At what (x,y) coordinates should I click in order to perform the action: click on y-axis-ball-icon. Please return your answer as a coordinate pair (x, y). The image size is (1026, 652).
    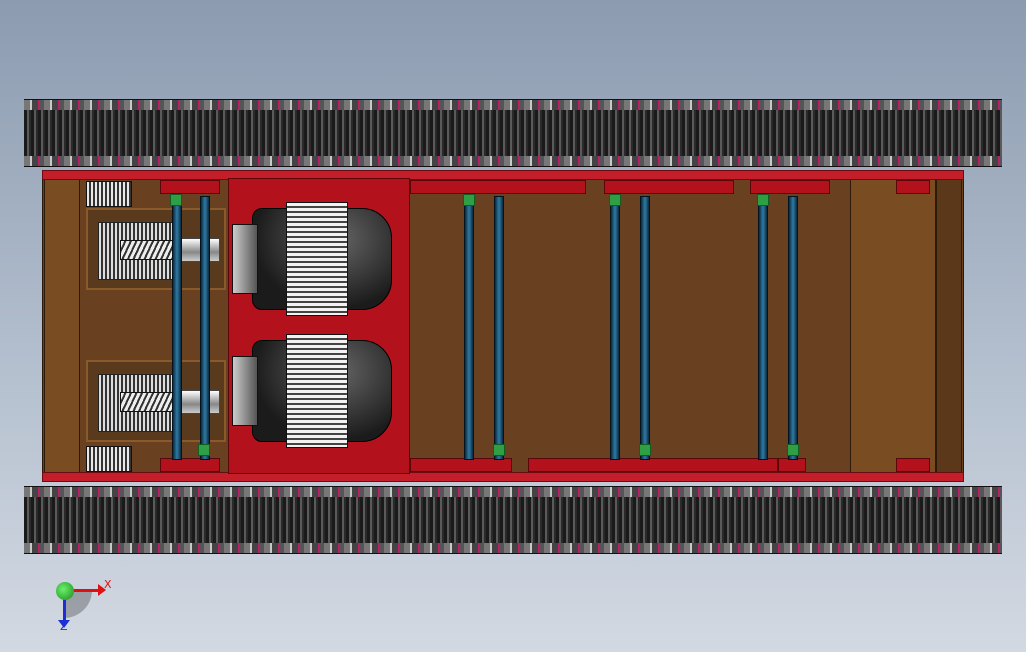
    Looking at the image, I should click on (65, 591).